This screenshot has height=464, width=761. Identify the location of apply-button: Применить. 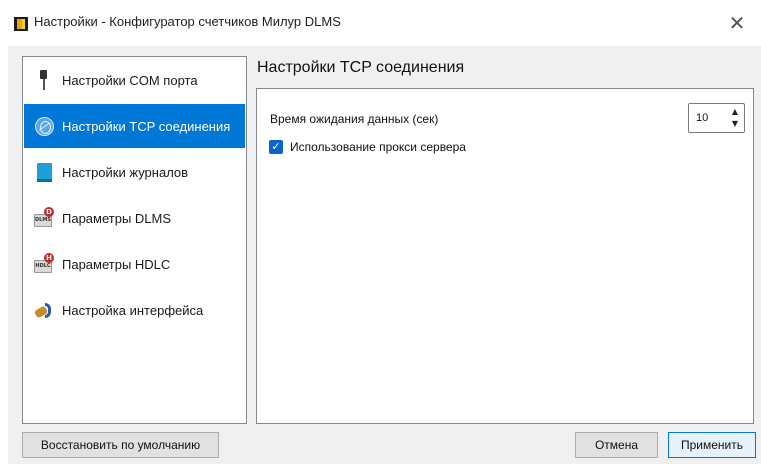
(712, 445).